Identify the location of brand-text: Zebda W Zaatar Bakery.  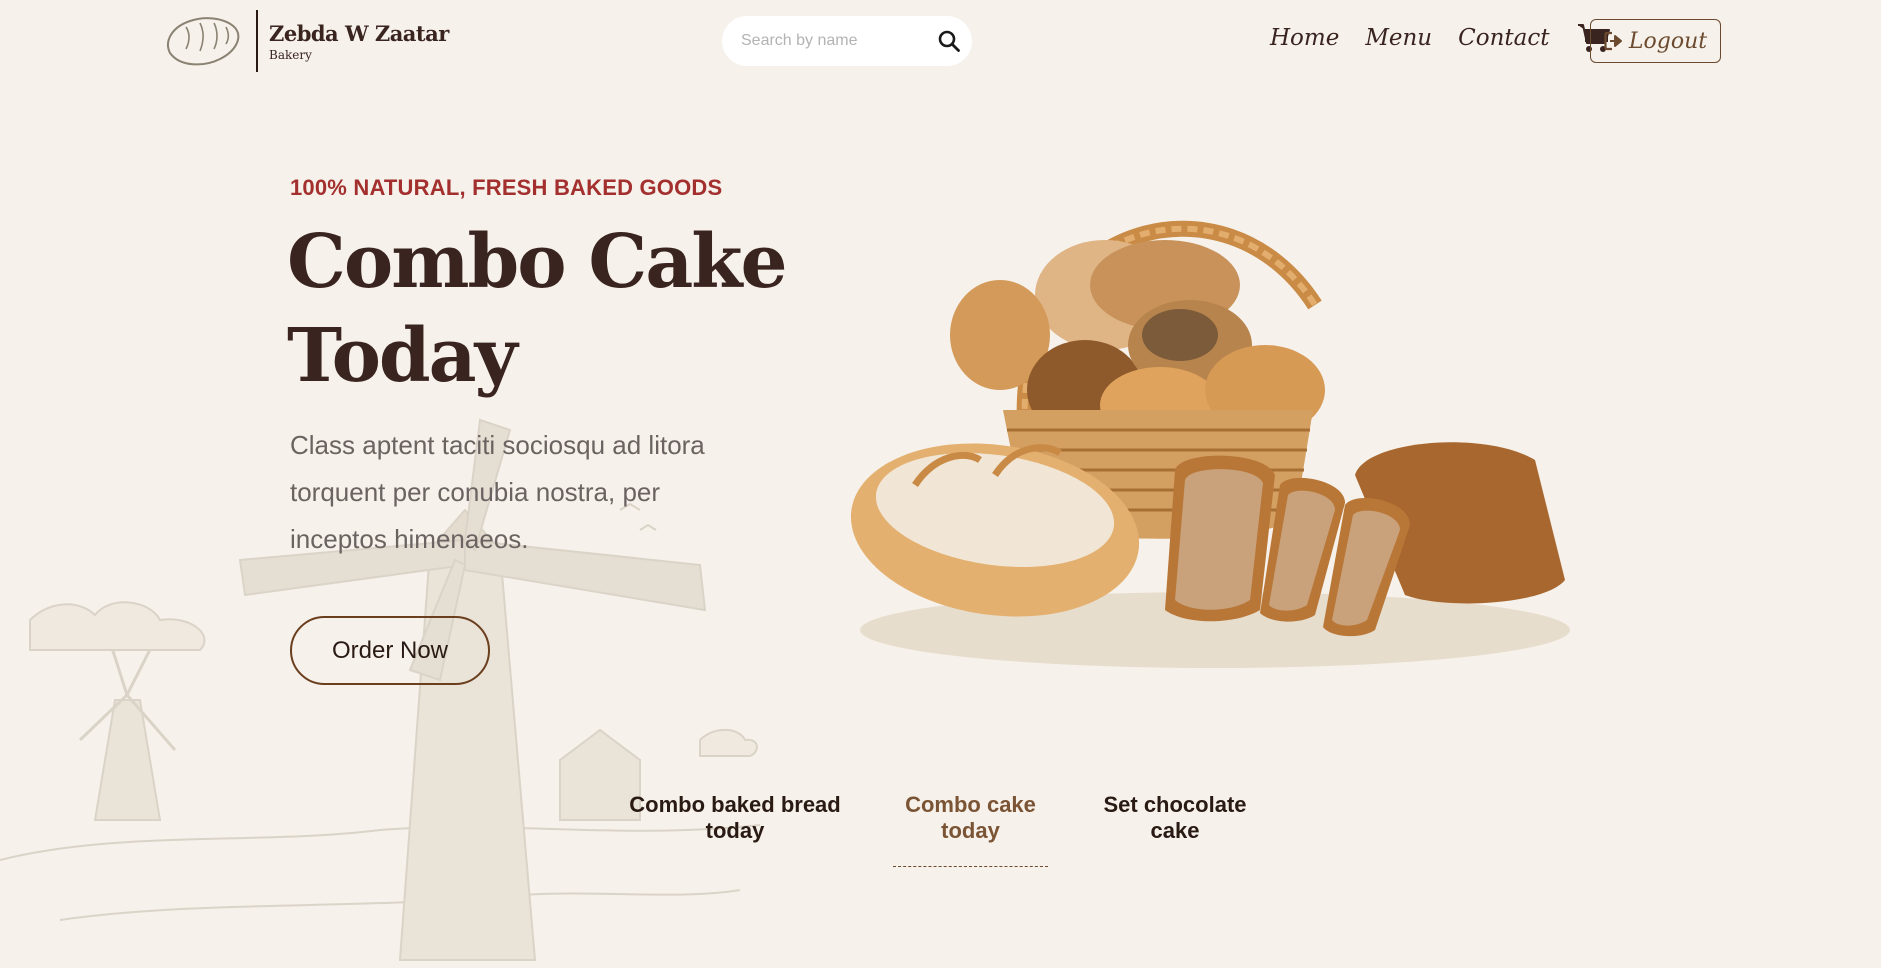
(359, 41).